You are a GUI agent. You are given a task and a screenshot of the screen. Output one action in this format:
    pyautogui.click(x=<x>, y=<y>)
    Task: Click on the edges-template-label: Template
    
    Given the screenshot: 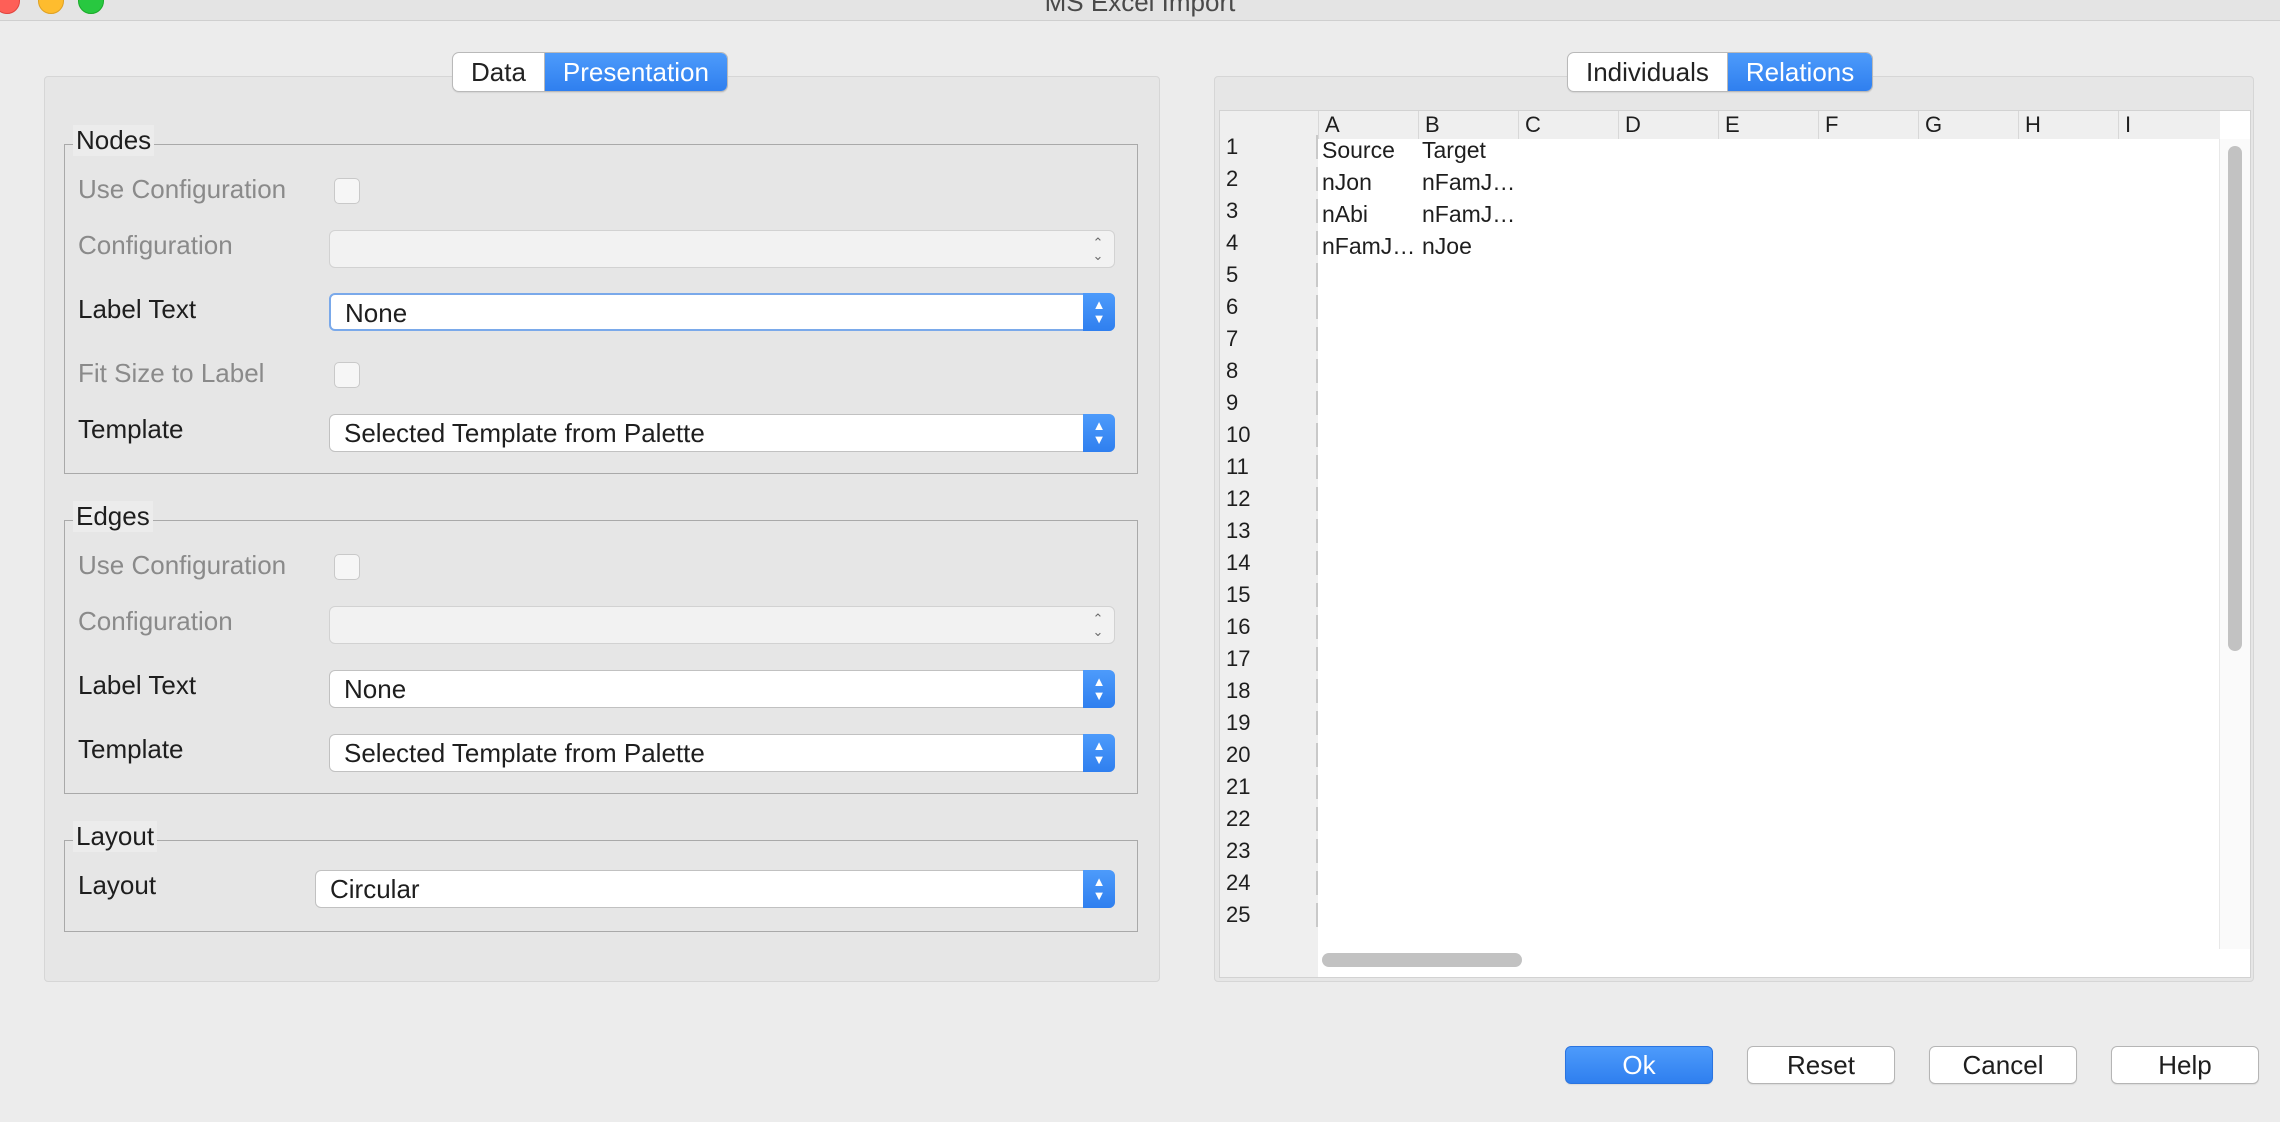 What is the action you would take?
    pyautogui.click(x=131, y=749)
    